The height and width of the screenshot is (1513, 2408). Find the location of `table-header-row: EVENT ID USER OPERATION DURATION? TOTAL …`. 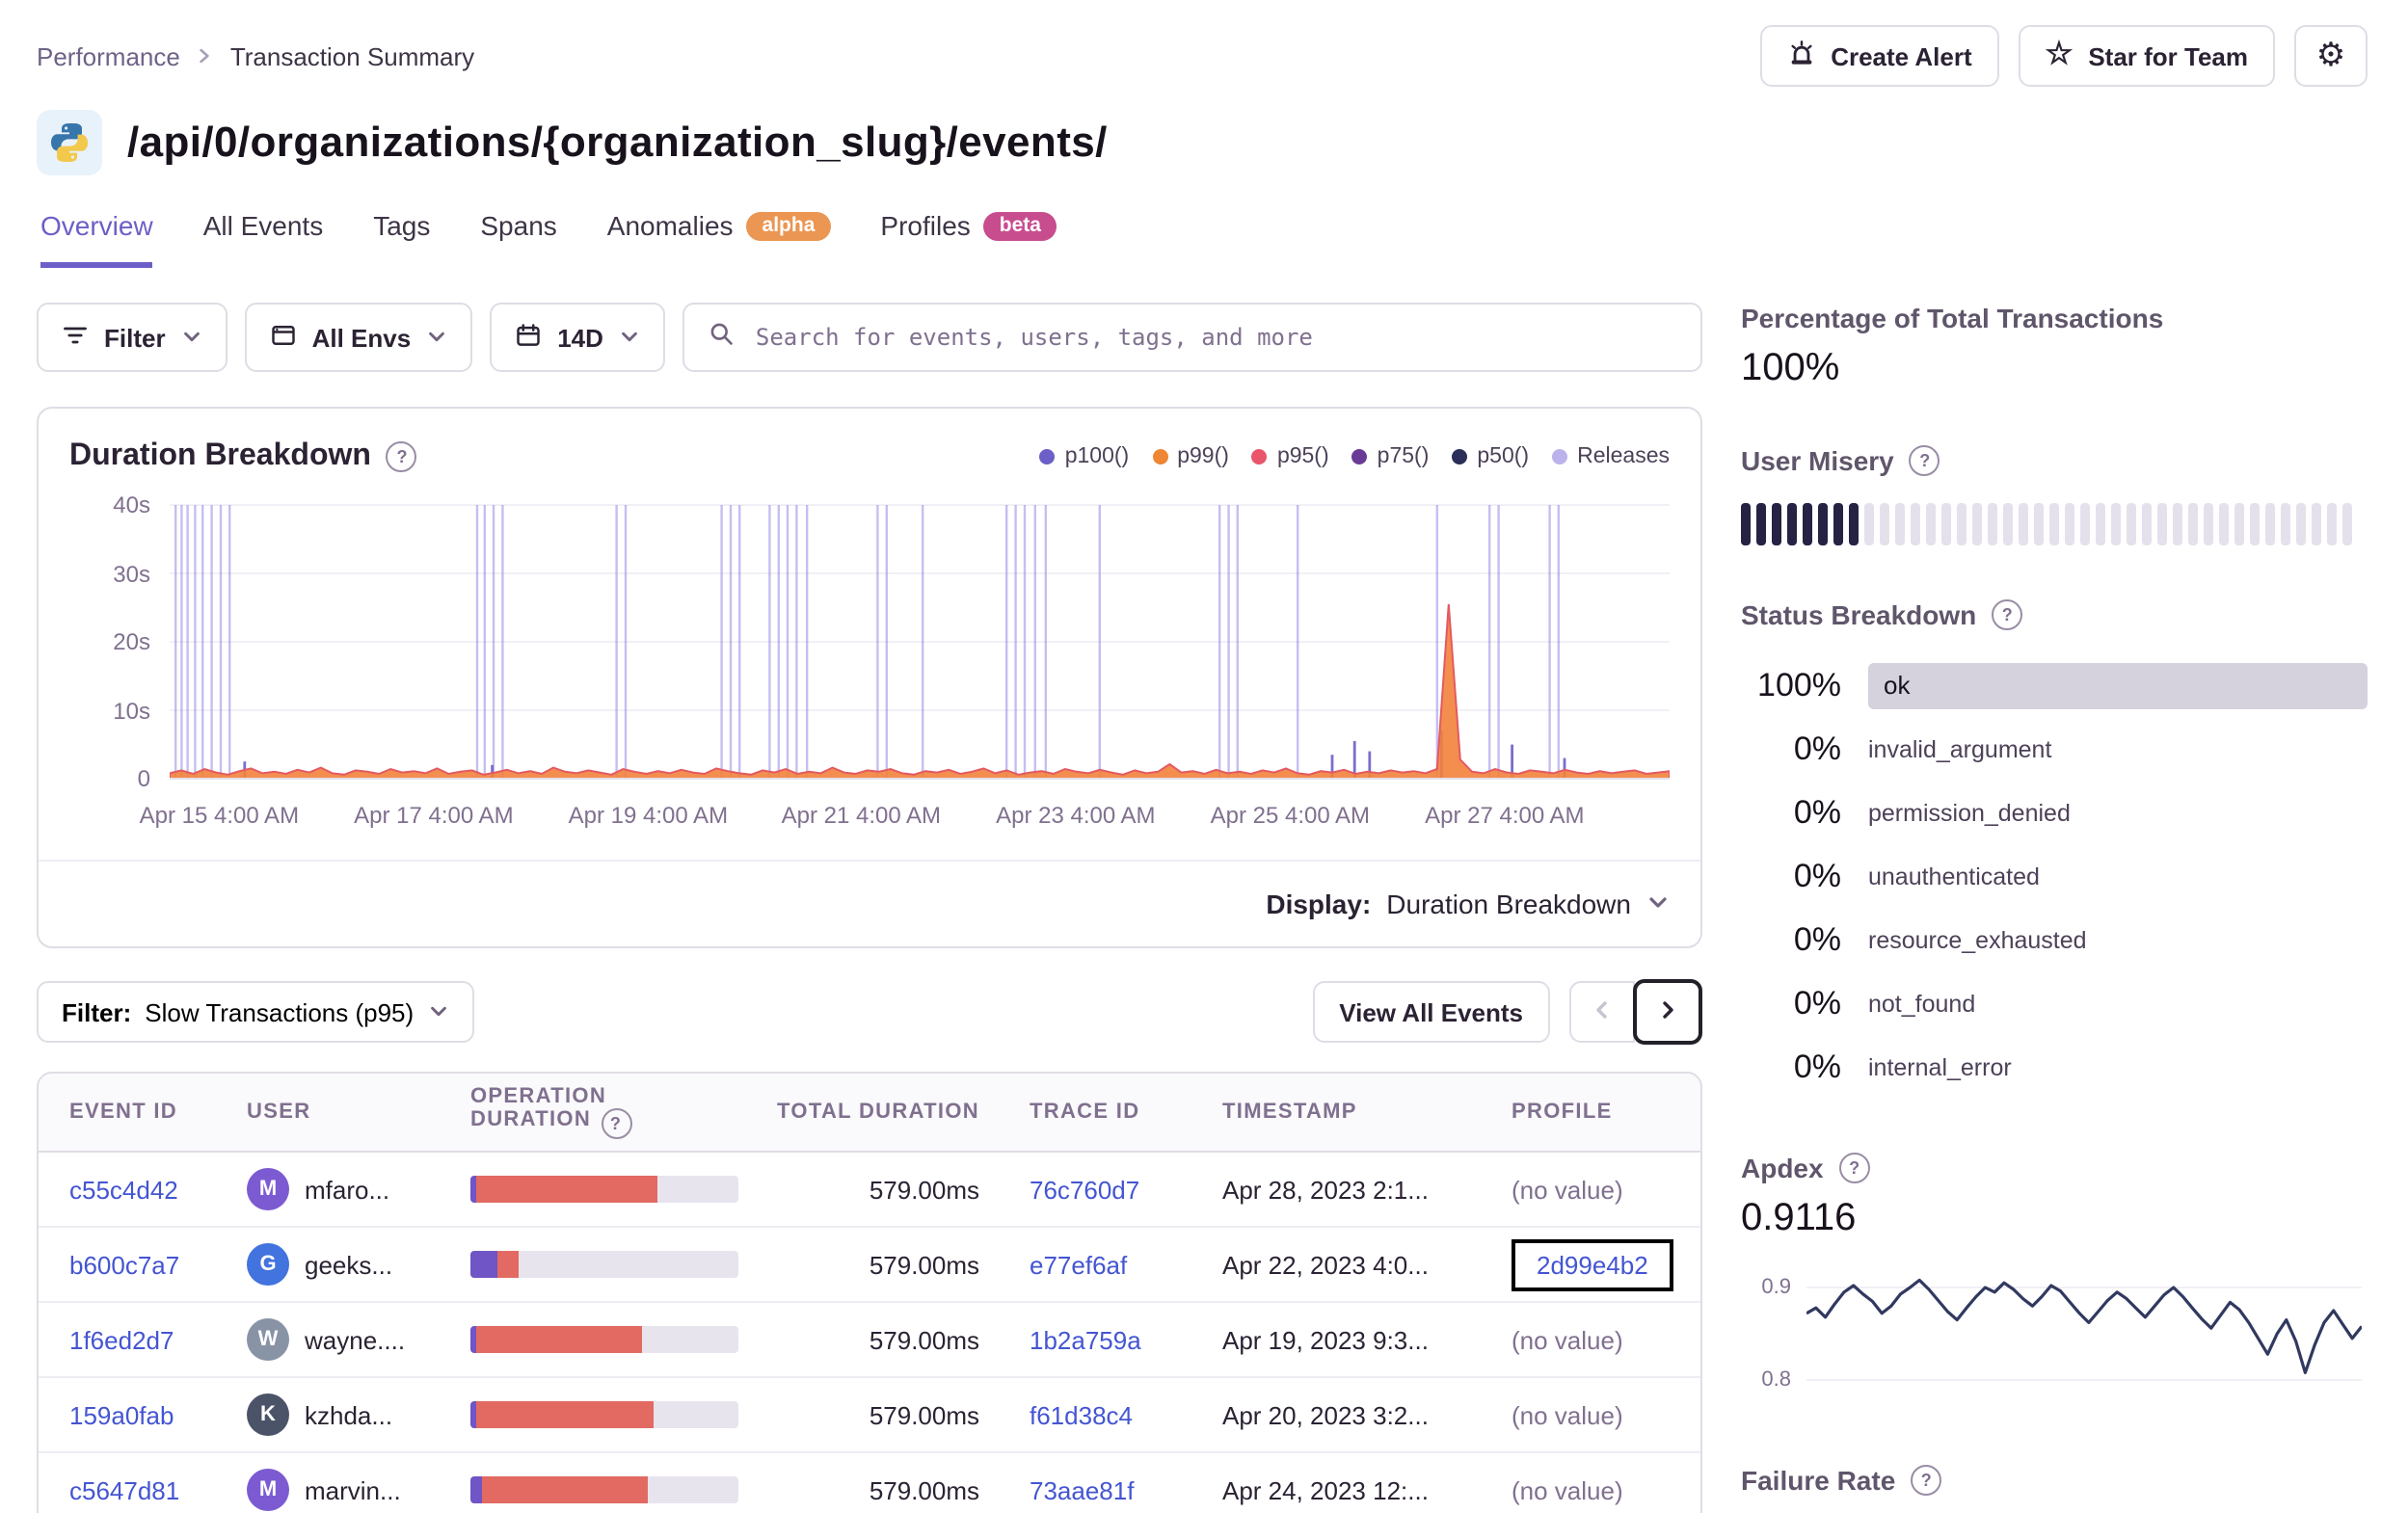

table-header-row: EVENT ID USER OPERATION DURATION? TOTAL … is located at coordinates (869, 1113).